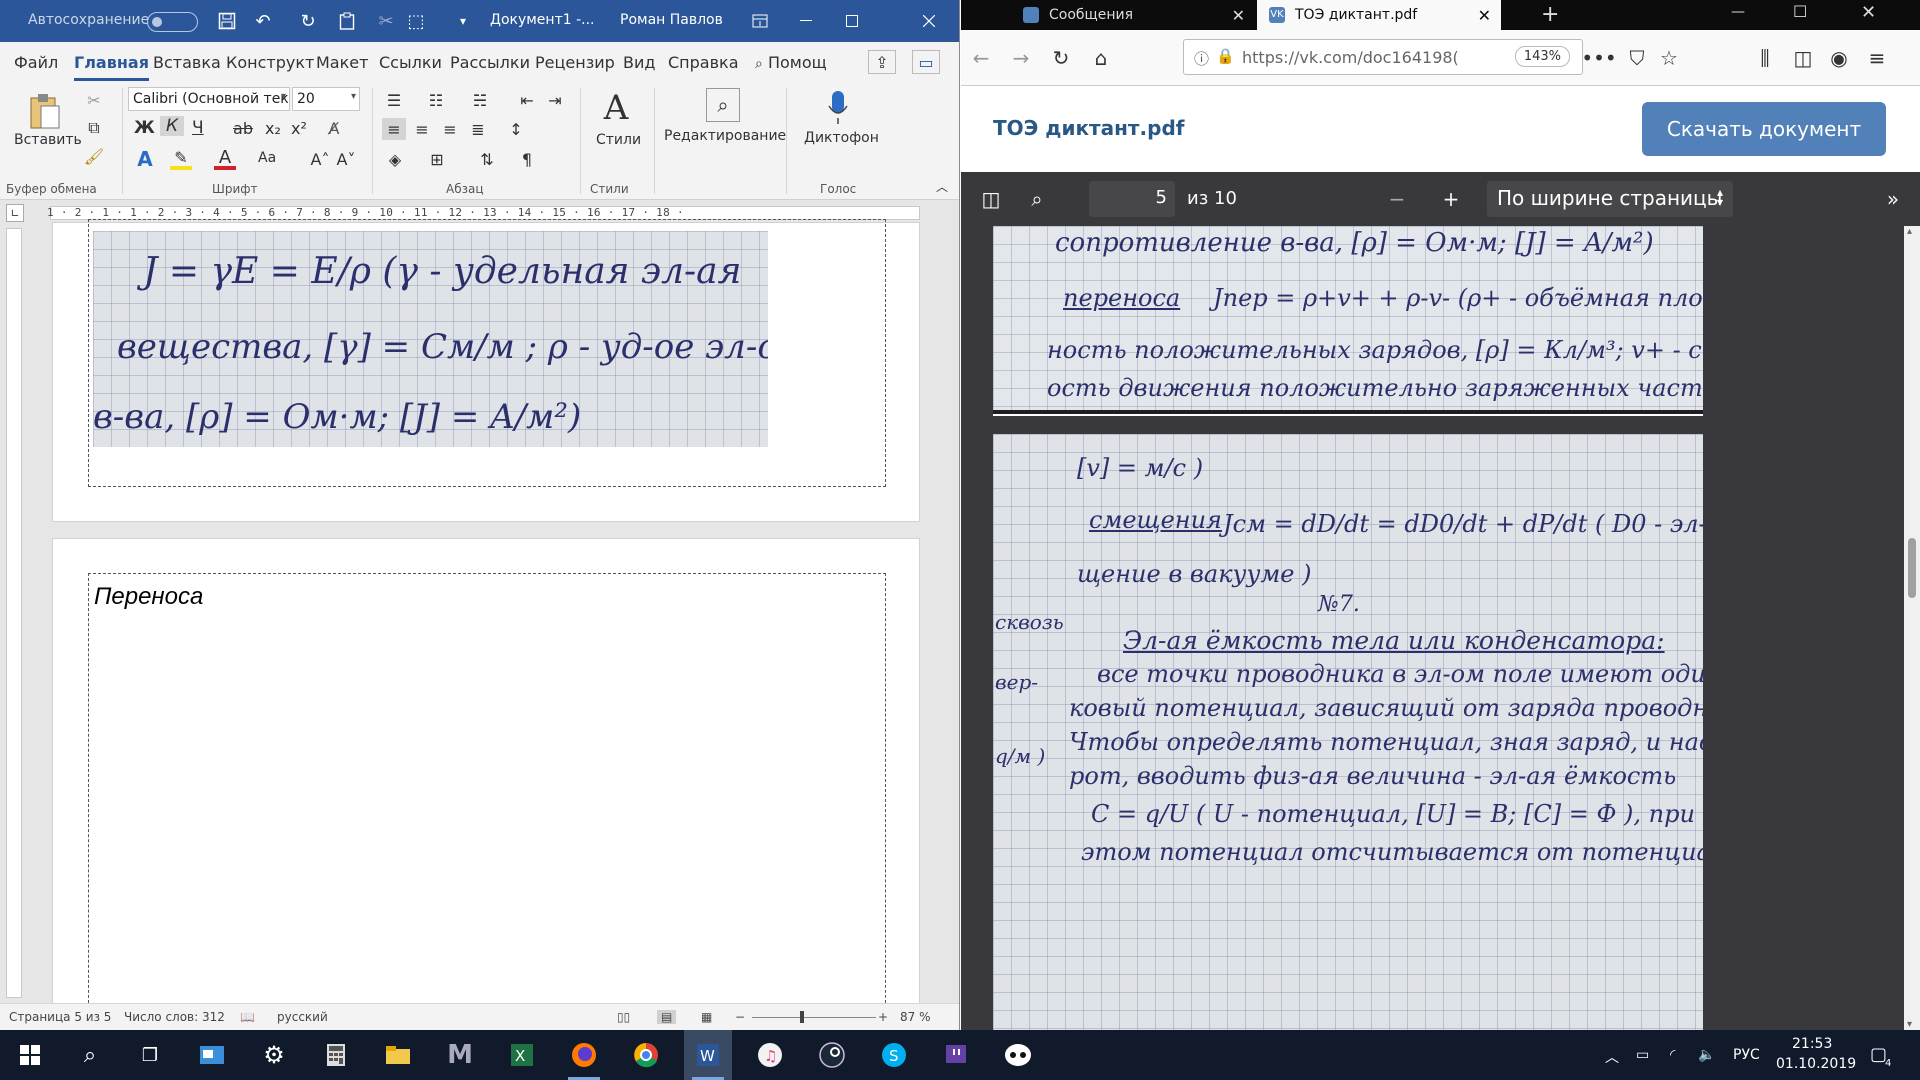  Describe the element at coordinates (270, 62) in the screenshot. I see `tab-design: Конструкт` at that location.